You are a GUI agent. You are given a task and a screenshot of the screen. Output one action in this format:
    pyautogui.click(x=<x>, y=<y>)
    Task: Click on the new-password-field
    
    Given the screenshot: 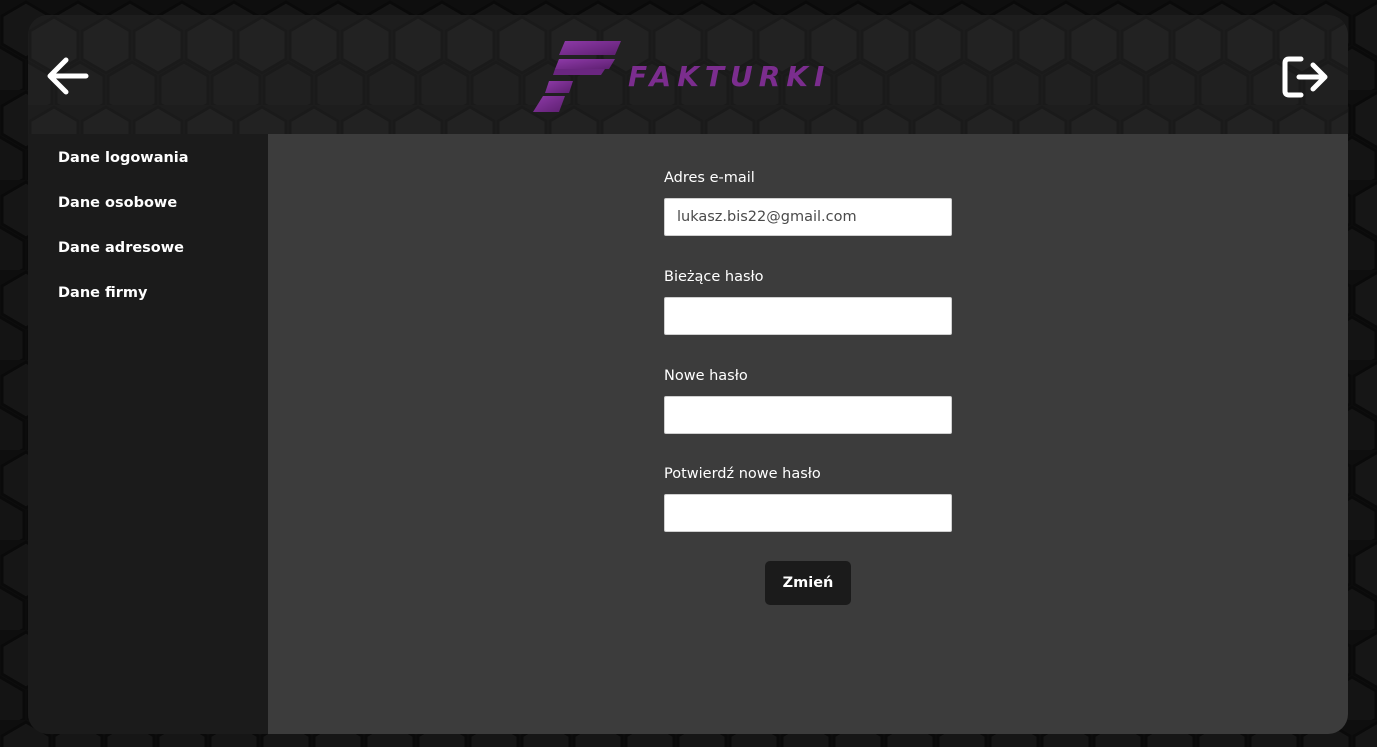 What is the action you would take?
    pyautogui.click(x=808, y=415)
    